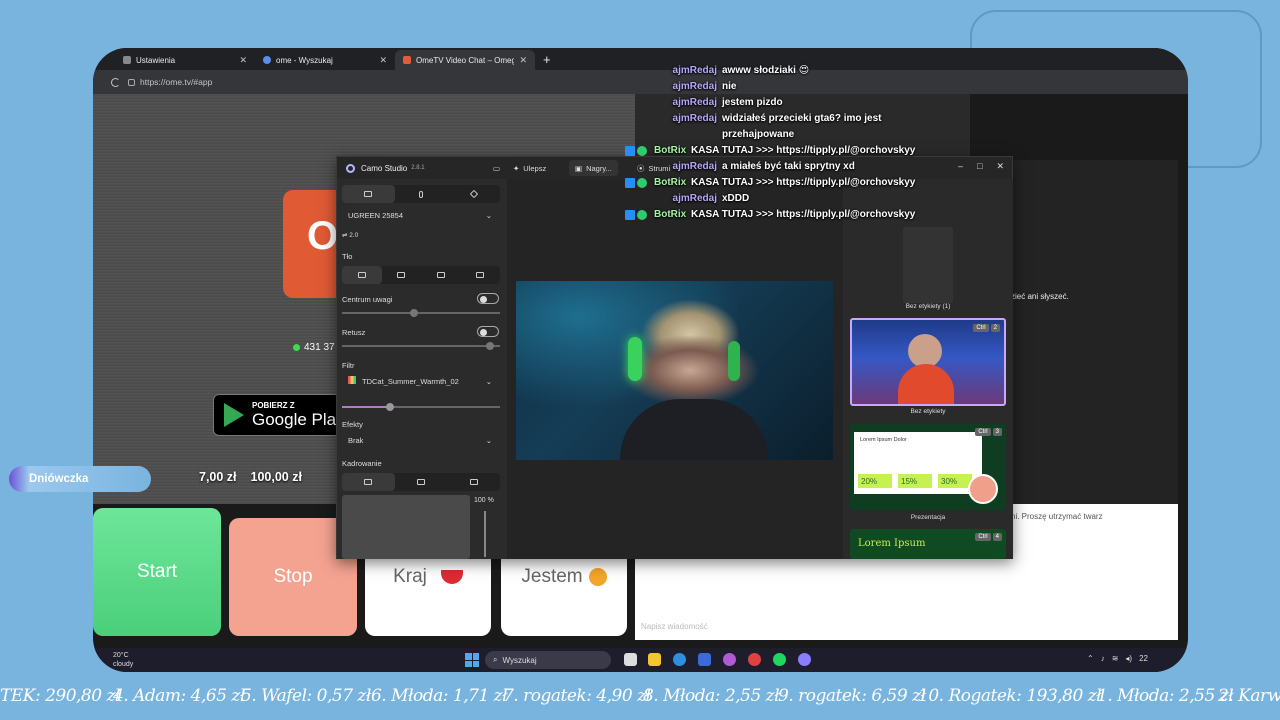 This screenshot has height=720, width=1280. I want to click on slide-title: Lorem Ipsum Dolor, so click(883, 440).